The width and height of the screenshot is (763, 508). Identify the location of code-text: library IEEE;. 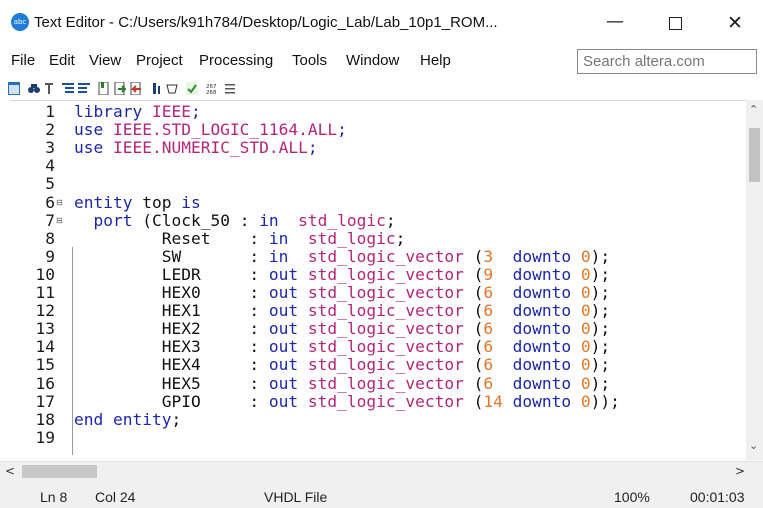
(137, 112).